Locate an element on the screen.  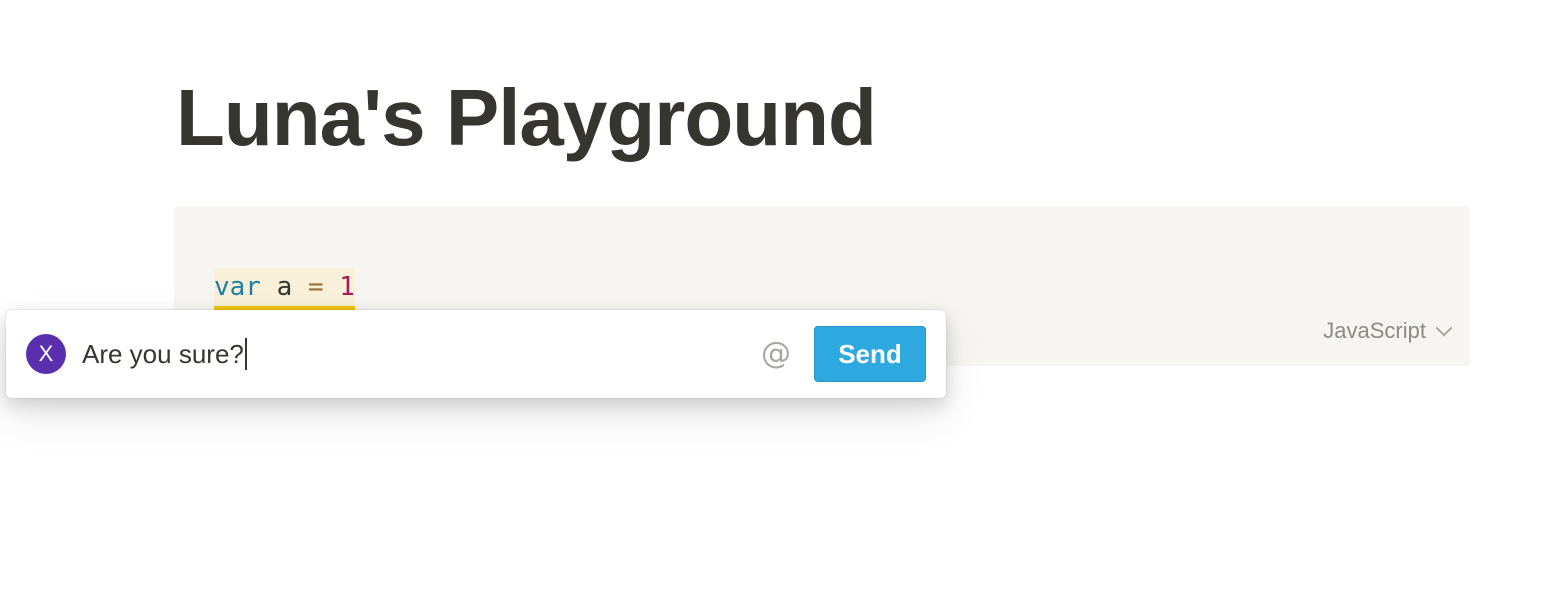
mention-icon: @ is located at coordinates (776, 354).